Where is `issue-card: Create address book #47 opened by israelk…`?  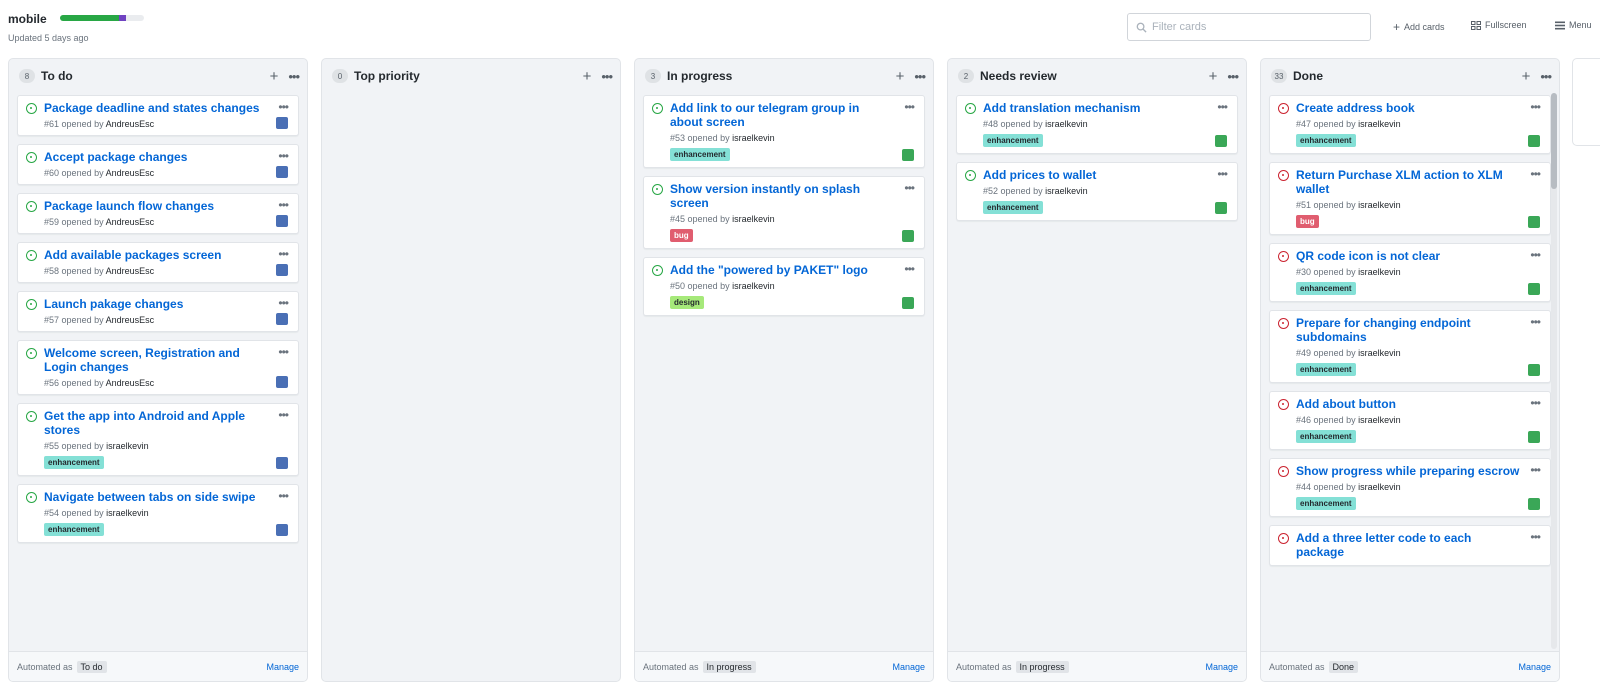 issue-card: Create address book #47 opened by israelk… is located at coordinates (1410, 124).